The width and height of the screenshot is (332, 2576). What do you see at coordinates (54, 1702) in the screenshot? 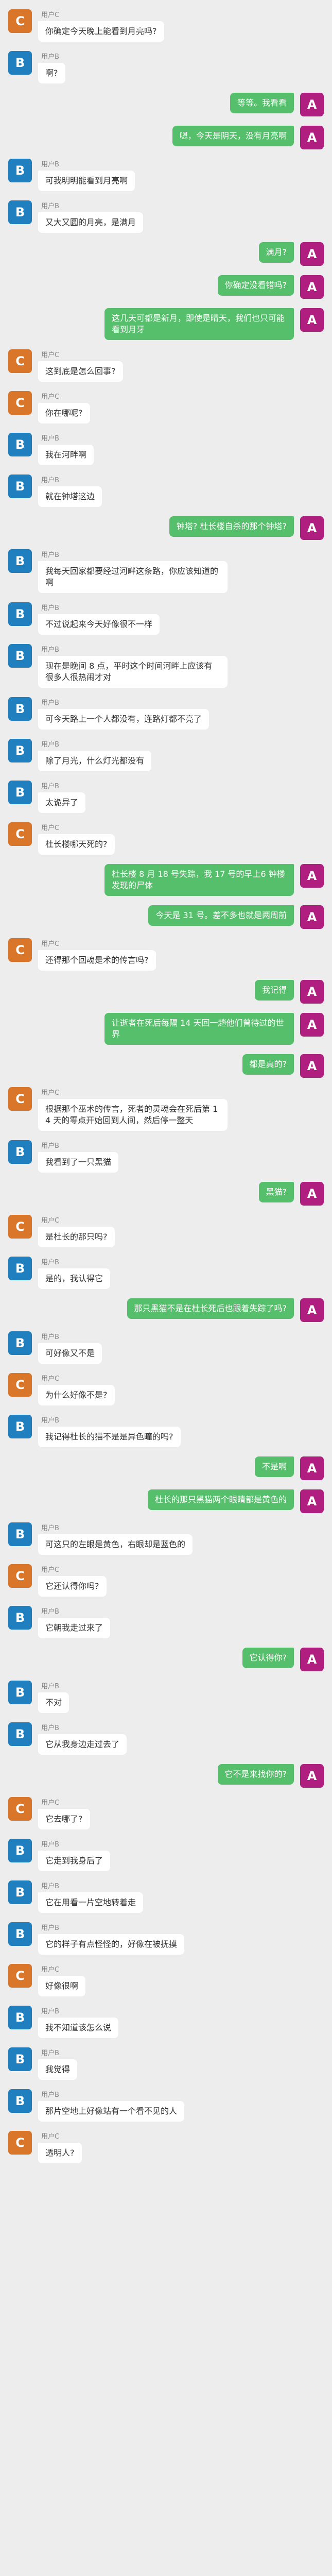
I see `message-bubble: 不对` at bounding box center [54, 1702].